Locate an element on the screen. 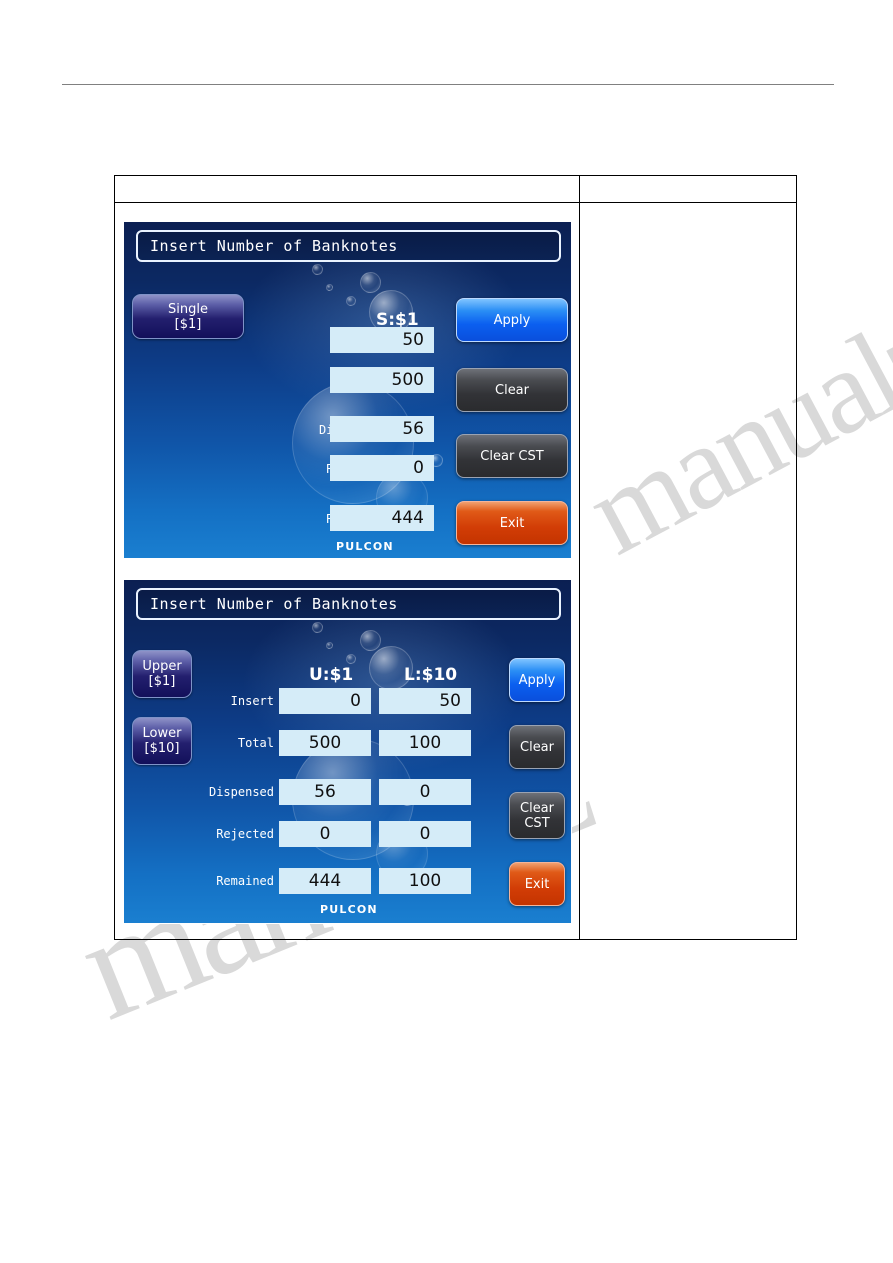  field-value-rejected: 0 is located at coordinates (382, 468).